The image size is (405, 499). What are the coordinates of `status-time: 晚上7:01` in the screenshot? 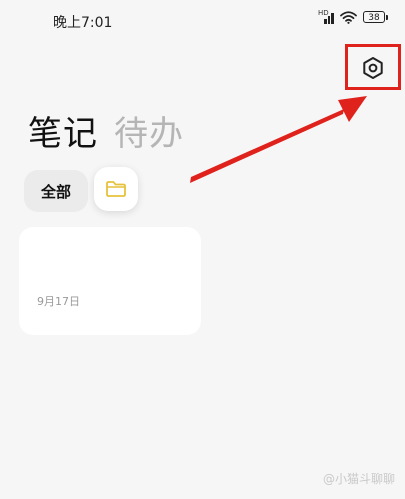 It's located at (83, 23).